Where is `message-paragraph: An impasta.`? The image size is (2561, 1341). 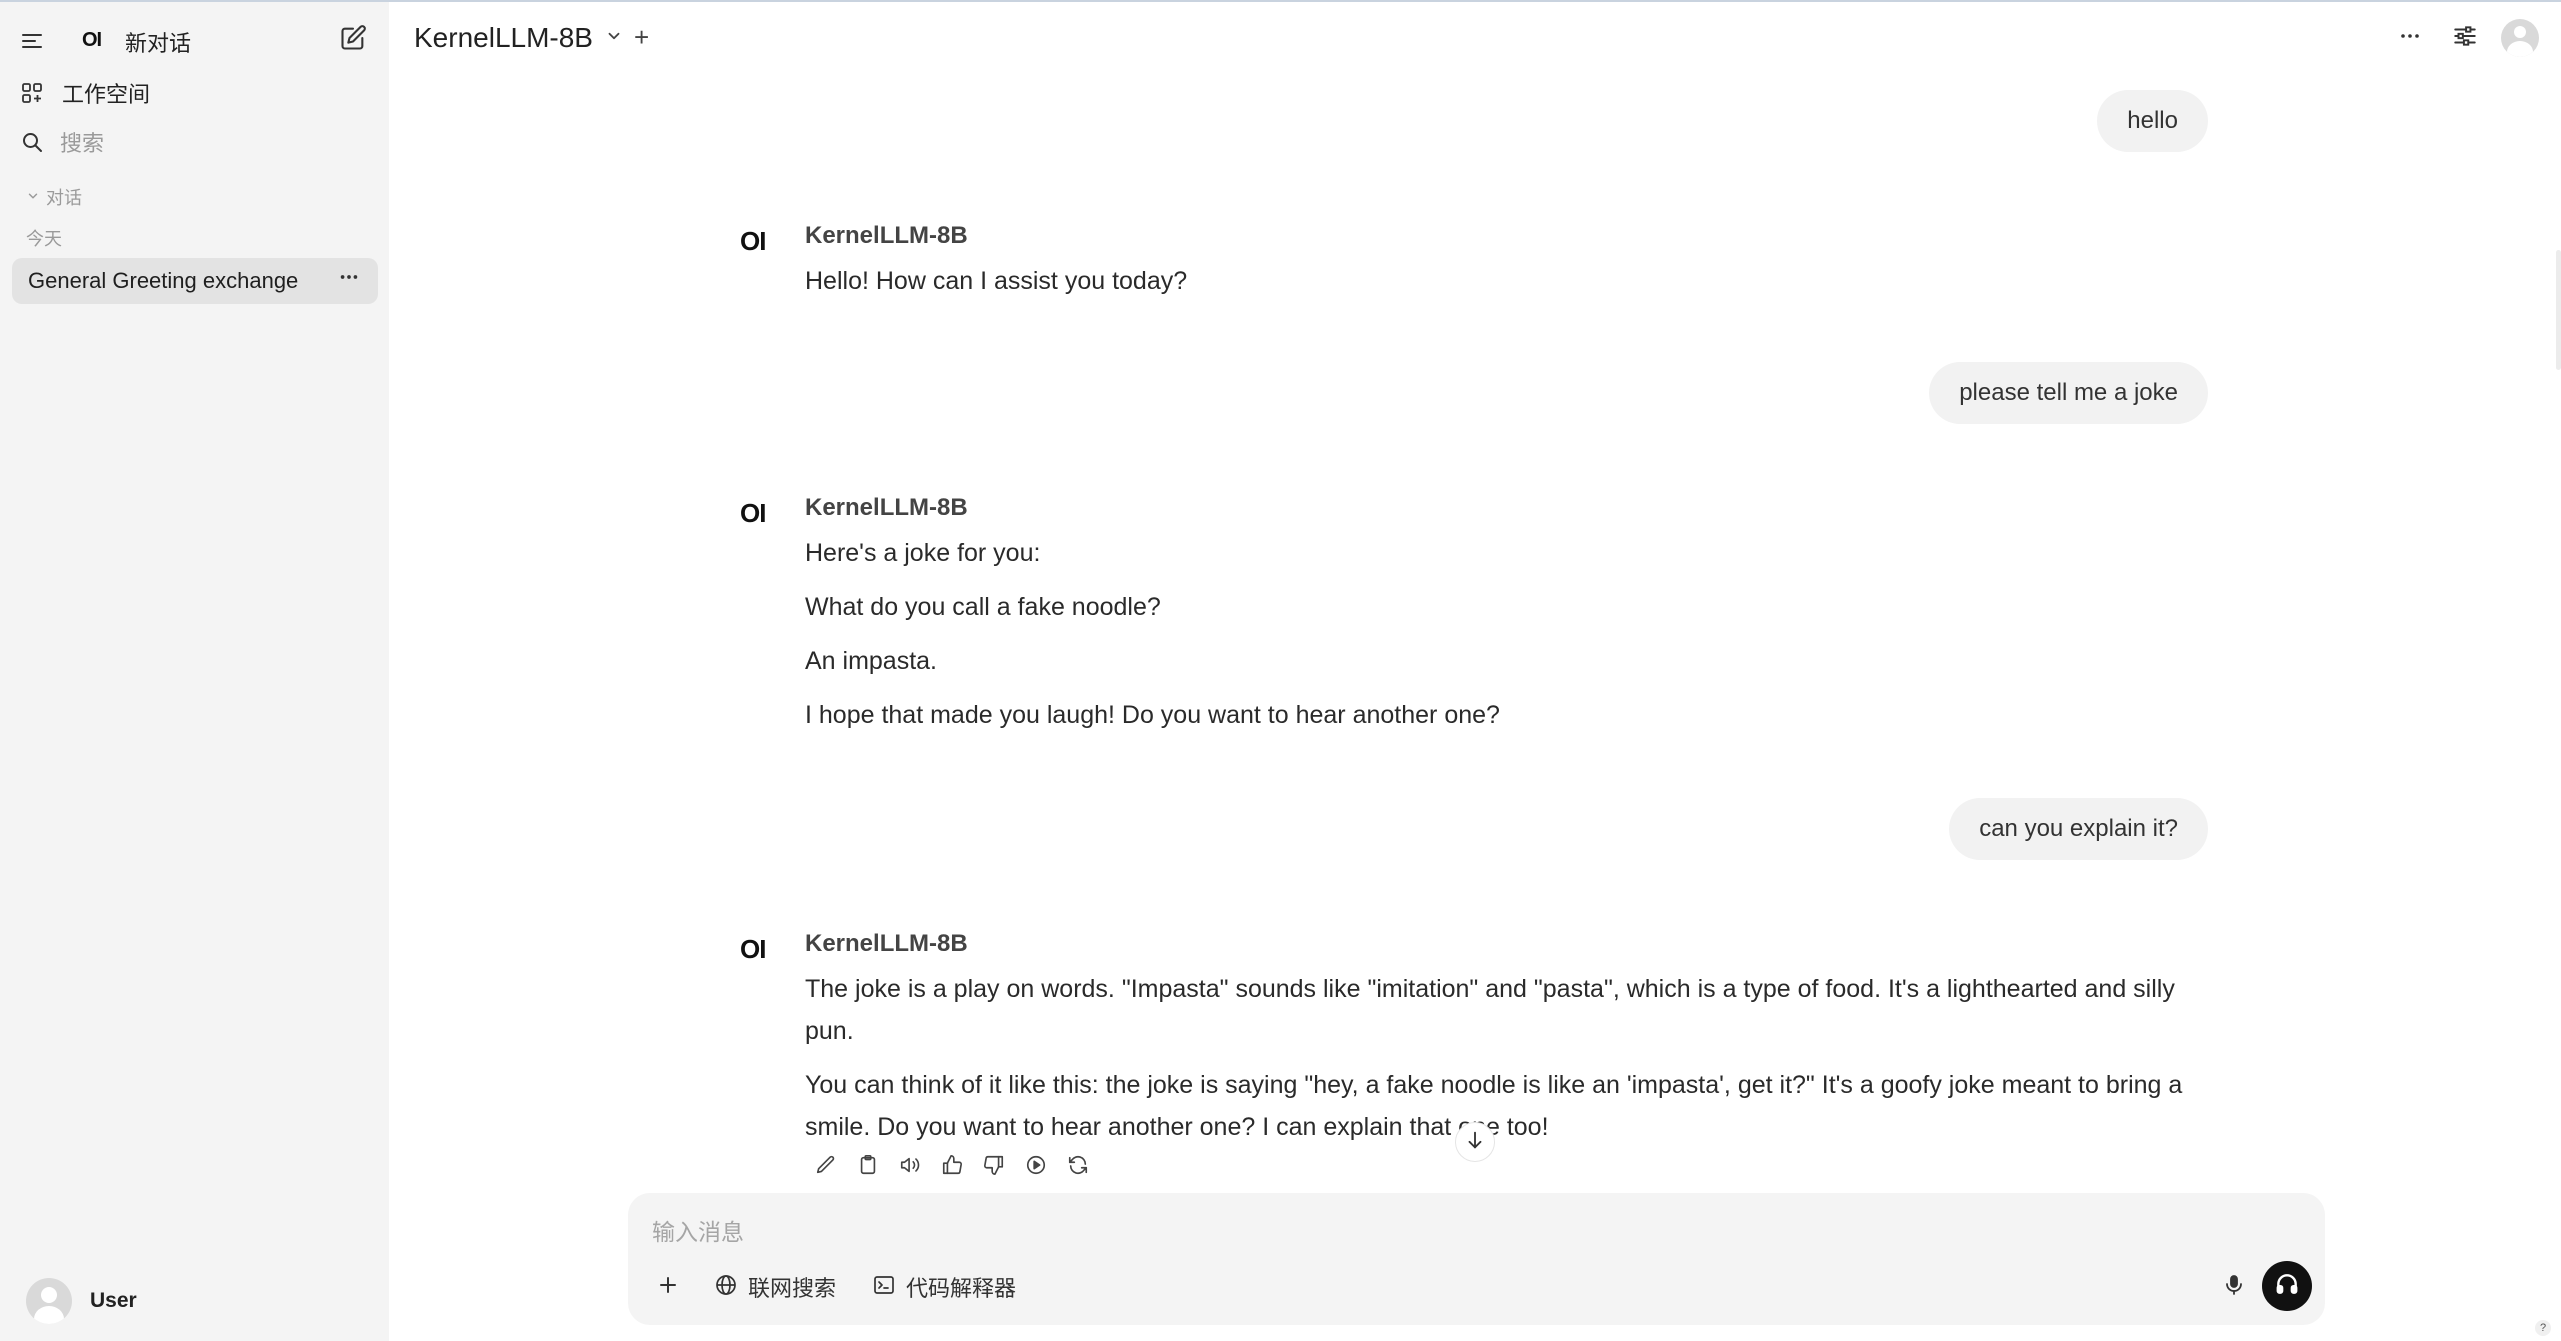
message-paragraph: An impasta. is located at coordinates (871, 661).